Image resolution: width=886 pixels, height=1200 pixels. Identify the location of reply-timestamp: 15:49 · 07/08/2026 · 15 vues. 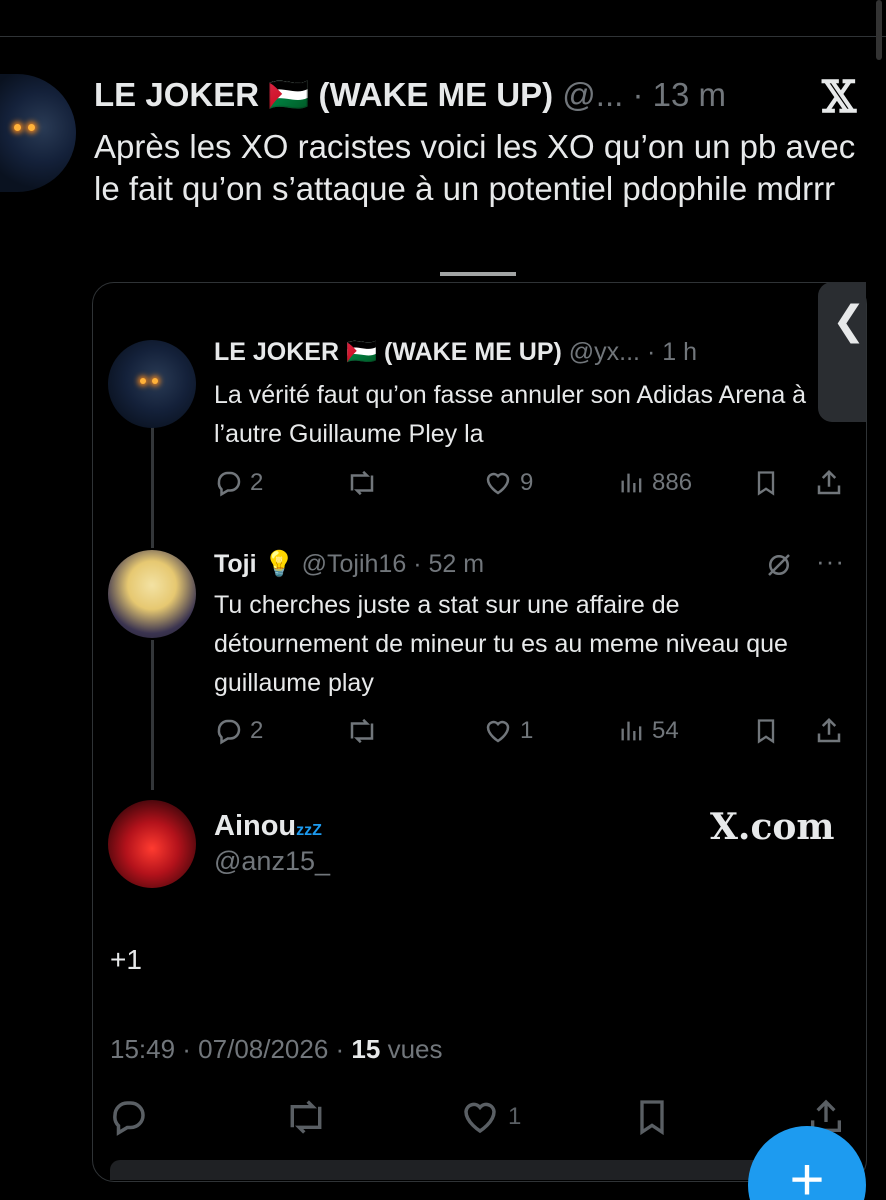
(276, 1049).